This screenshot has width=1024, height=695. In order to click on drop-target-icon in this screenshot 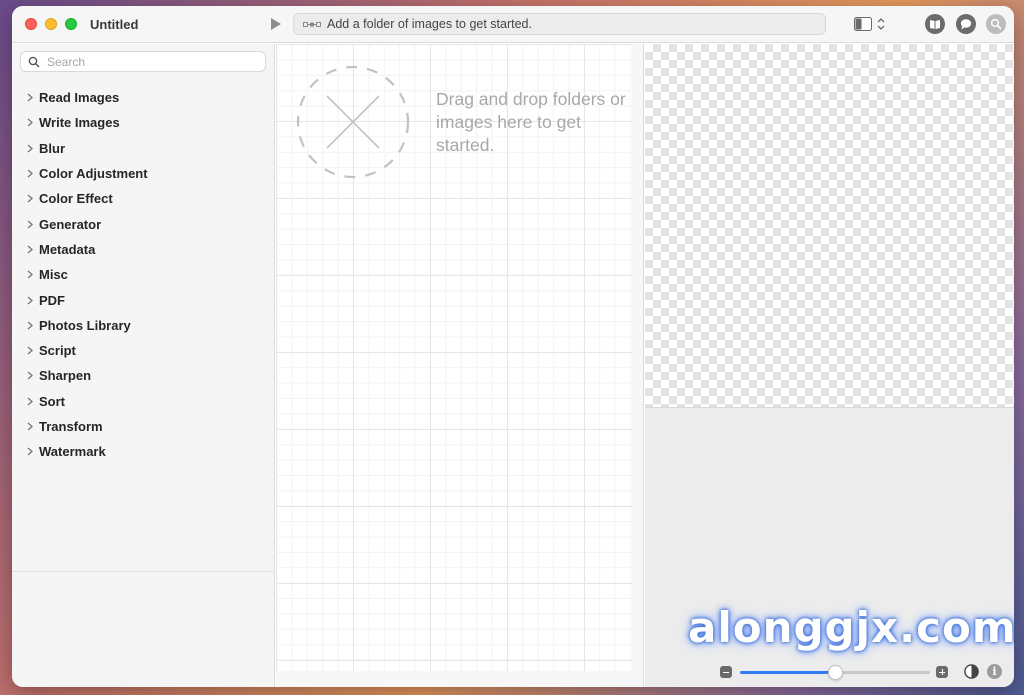, I will do `click(353, 122)`.